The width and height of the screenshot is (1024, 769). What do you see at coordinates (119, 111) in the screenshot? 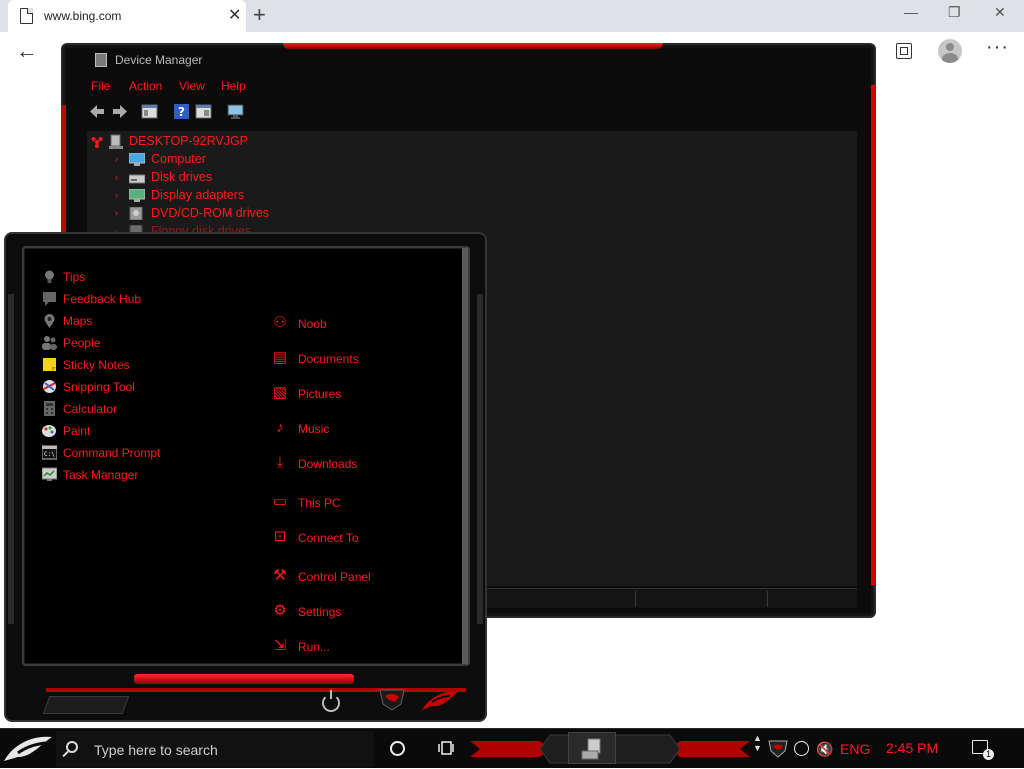
I see `forward-arrow-icon` at bounding box center [119, 111].